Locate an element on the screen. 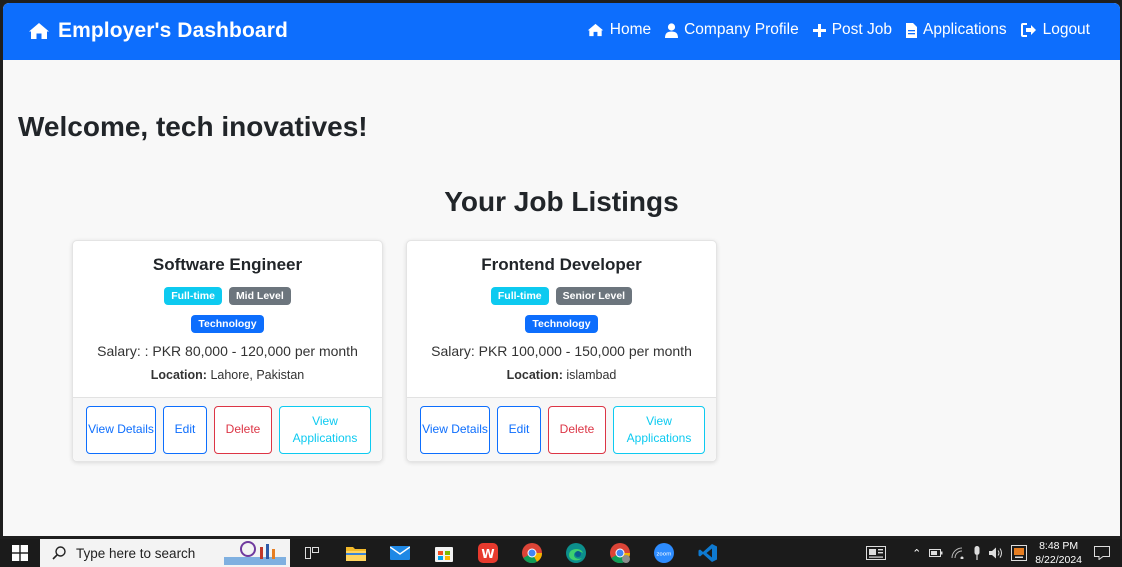 The width and height of the screenshot is (1122, 567). zoom-button: zoom is located at coordinates (664, 553).